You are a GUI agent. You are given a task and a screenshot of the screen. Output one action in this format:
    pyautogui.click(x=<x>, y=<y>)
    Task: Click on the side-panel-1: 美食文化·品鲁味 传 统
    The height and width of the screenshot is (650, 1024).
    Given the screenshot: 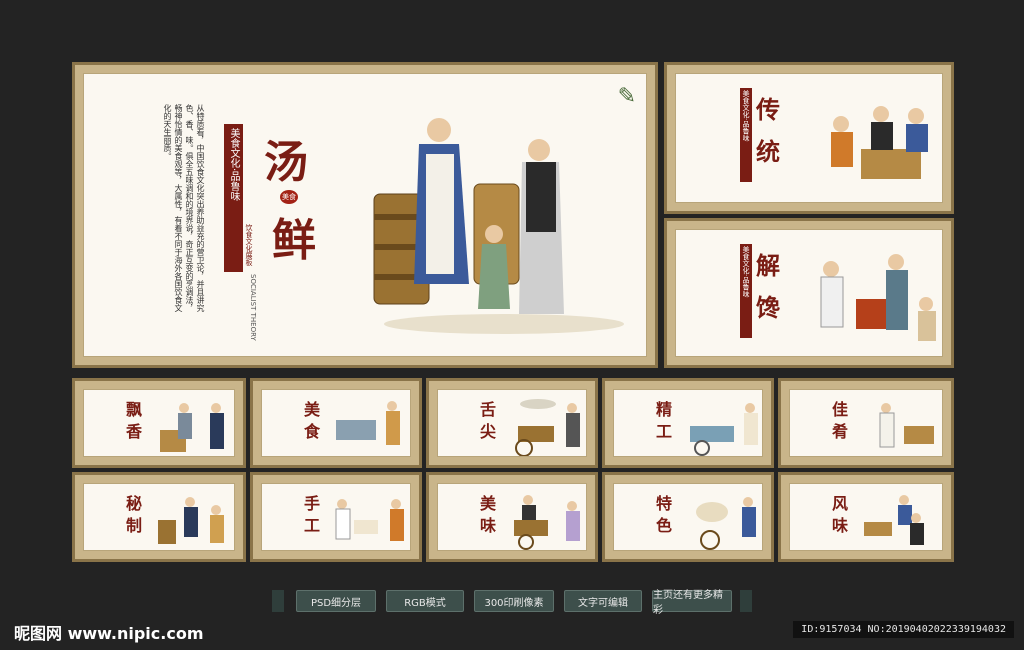 What is the action you would take?
    pyautogui.click(x=809, y=138)
    